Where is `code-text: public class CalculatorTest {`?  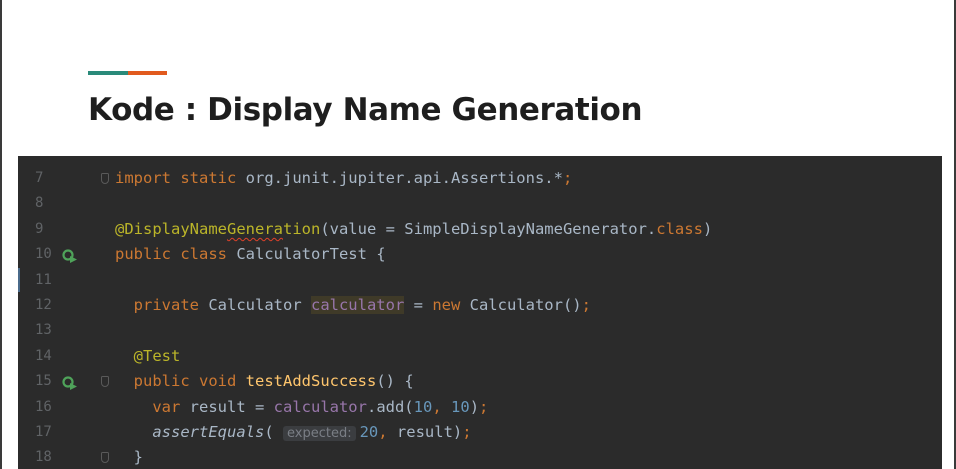
code-text: public class CalculatorTest { is located at coordinates (250, 254).